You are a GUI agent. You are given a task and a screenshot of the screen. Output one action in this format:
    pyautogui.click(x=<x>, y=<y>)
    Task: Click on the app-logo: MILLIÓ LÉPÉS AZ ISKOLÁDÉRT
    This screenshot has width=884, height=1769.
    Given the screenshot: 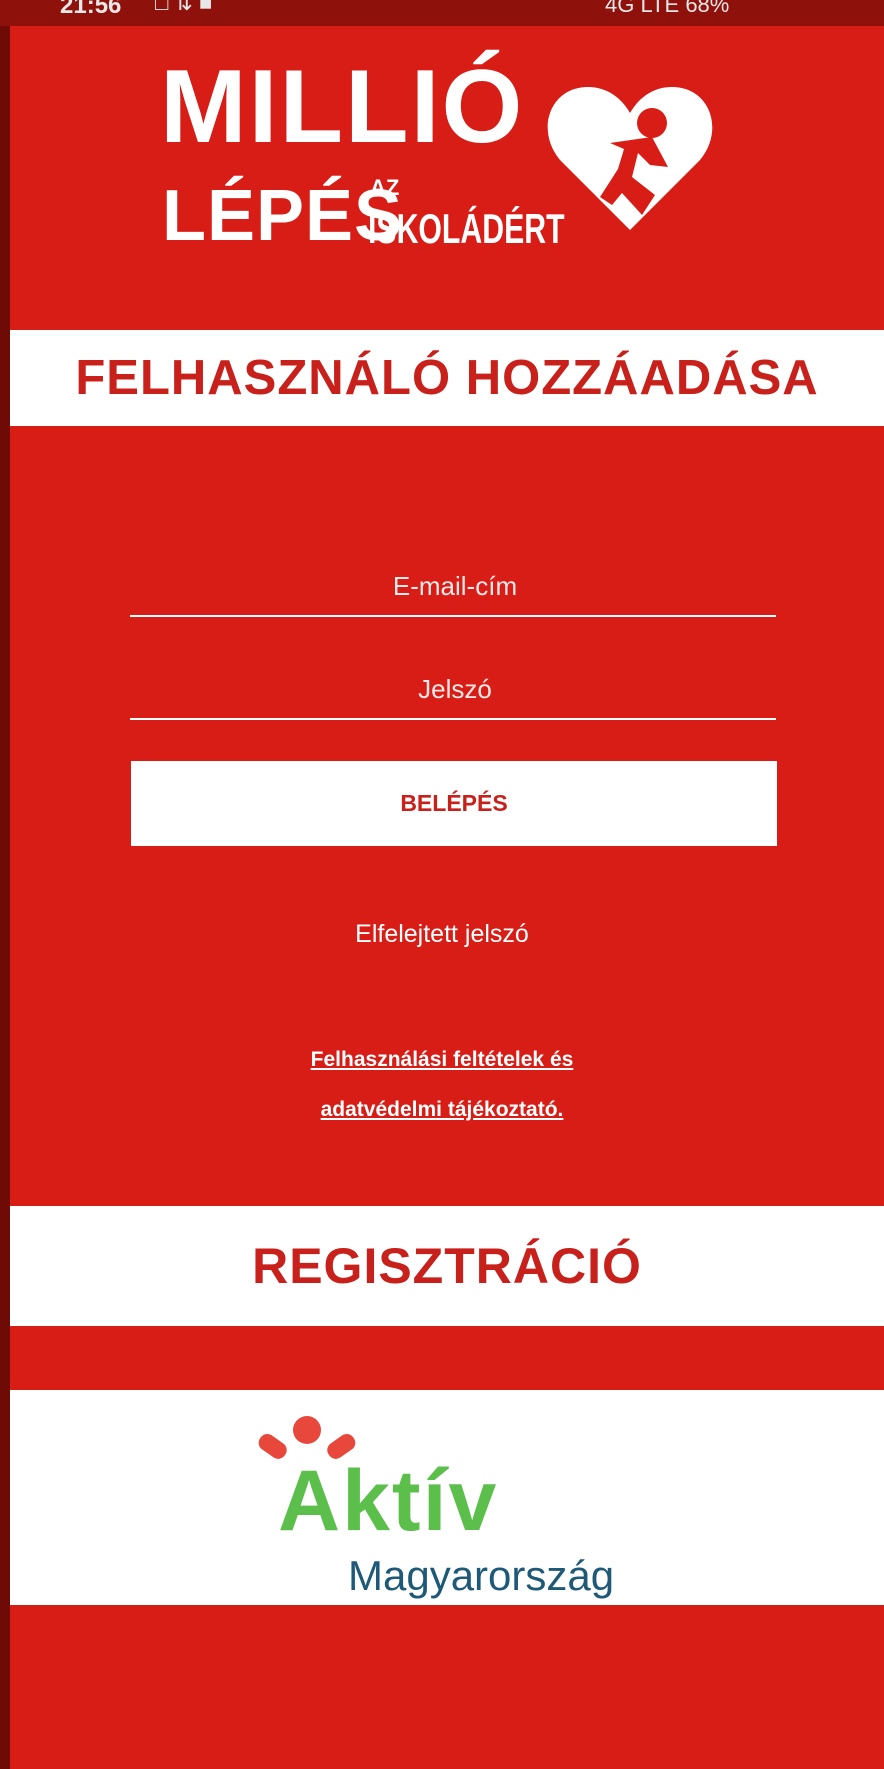 What is the action you would take?
    pyautogui.click(x=460, y=155)
    